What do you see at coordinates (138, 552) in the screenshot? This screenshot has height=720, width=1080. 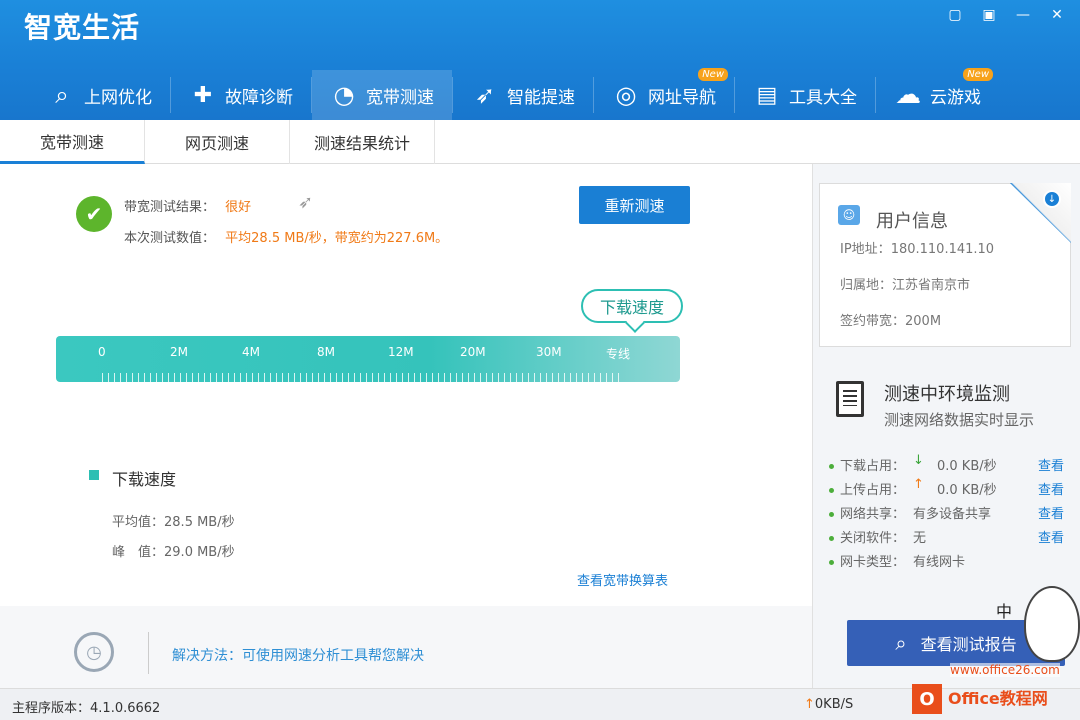 I see `peak-label: 峰 值：` at bounding box center [138, 552].